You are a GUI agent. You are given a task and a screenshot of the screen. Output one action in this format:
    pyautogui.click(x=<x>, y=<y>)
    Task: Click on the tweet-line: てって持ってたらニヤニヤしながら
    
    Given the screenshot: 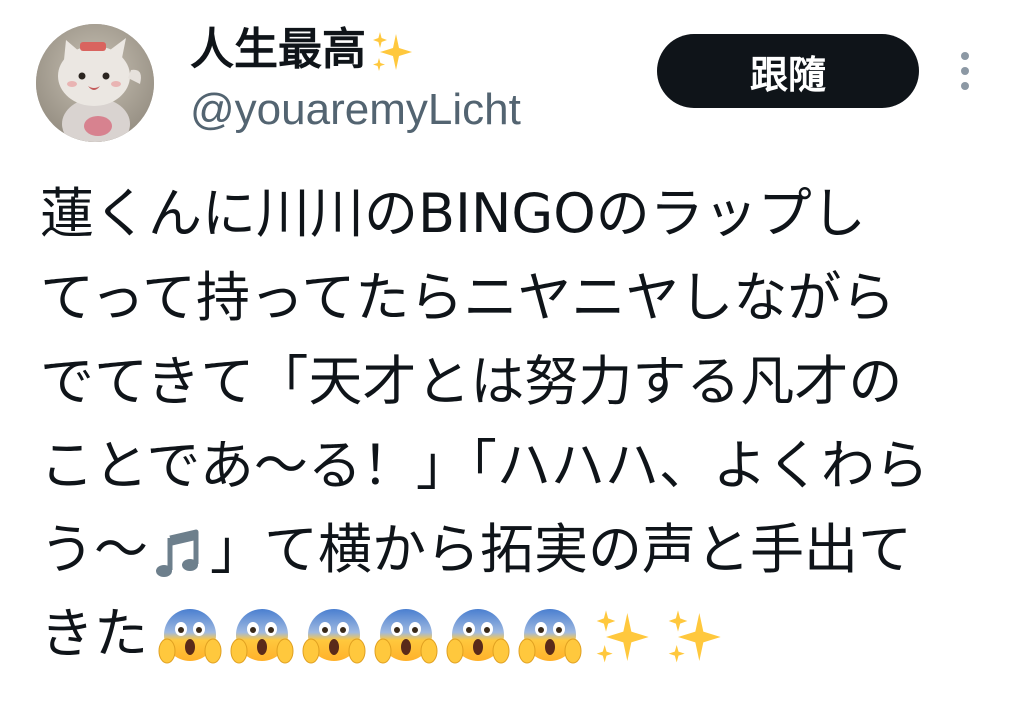 What is the action you would take?
    pyautogui.click(x=468, y=297)
    